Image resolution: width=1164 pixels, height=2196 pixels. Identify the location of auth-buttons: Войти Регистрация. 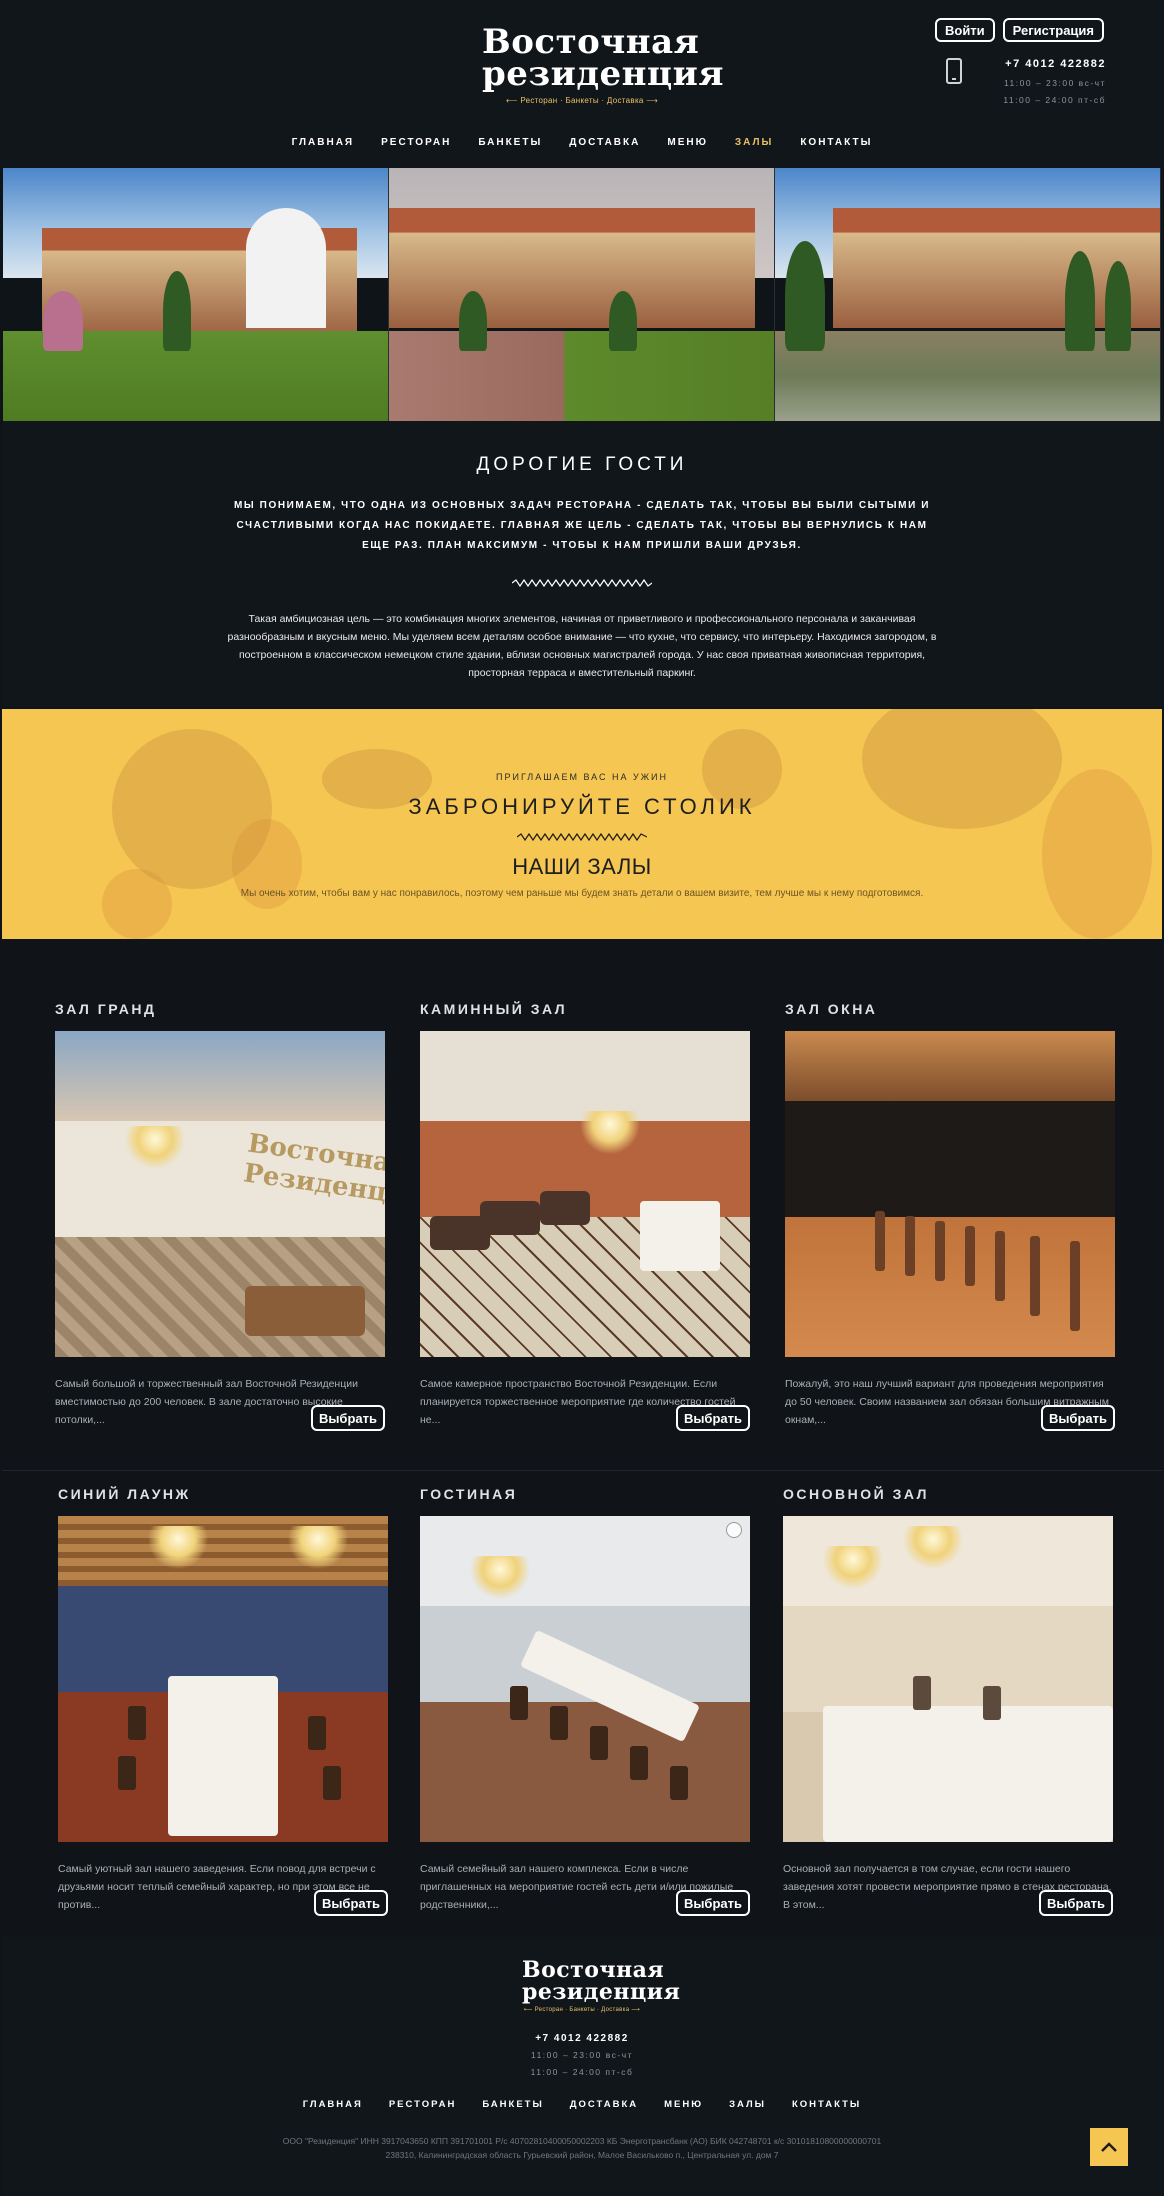
(1019, 30).